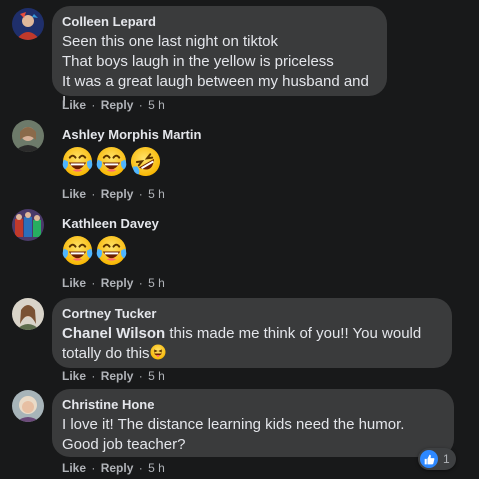 This screenshot has width=479, height=479. What do you see at coordinates (124, 444) in the screenshot?
I see `comment-line: Good job teacher?` at bounding box center [124, 444].